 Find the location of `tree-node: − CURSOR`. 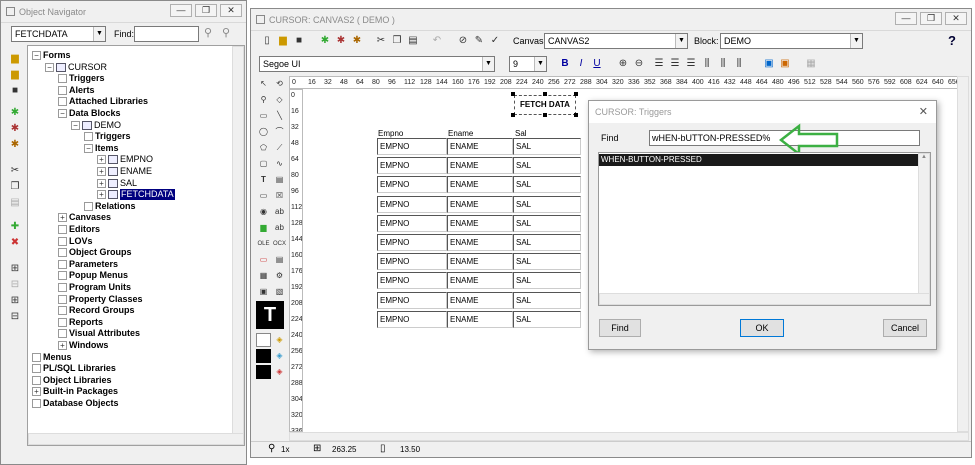

tree-node: − CURSOR is located at coordinates (76, 67).